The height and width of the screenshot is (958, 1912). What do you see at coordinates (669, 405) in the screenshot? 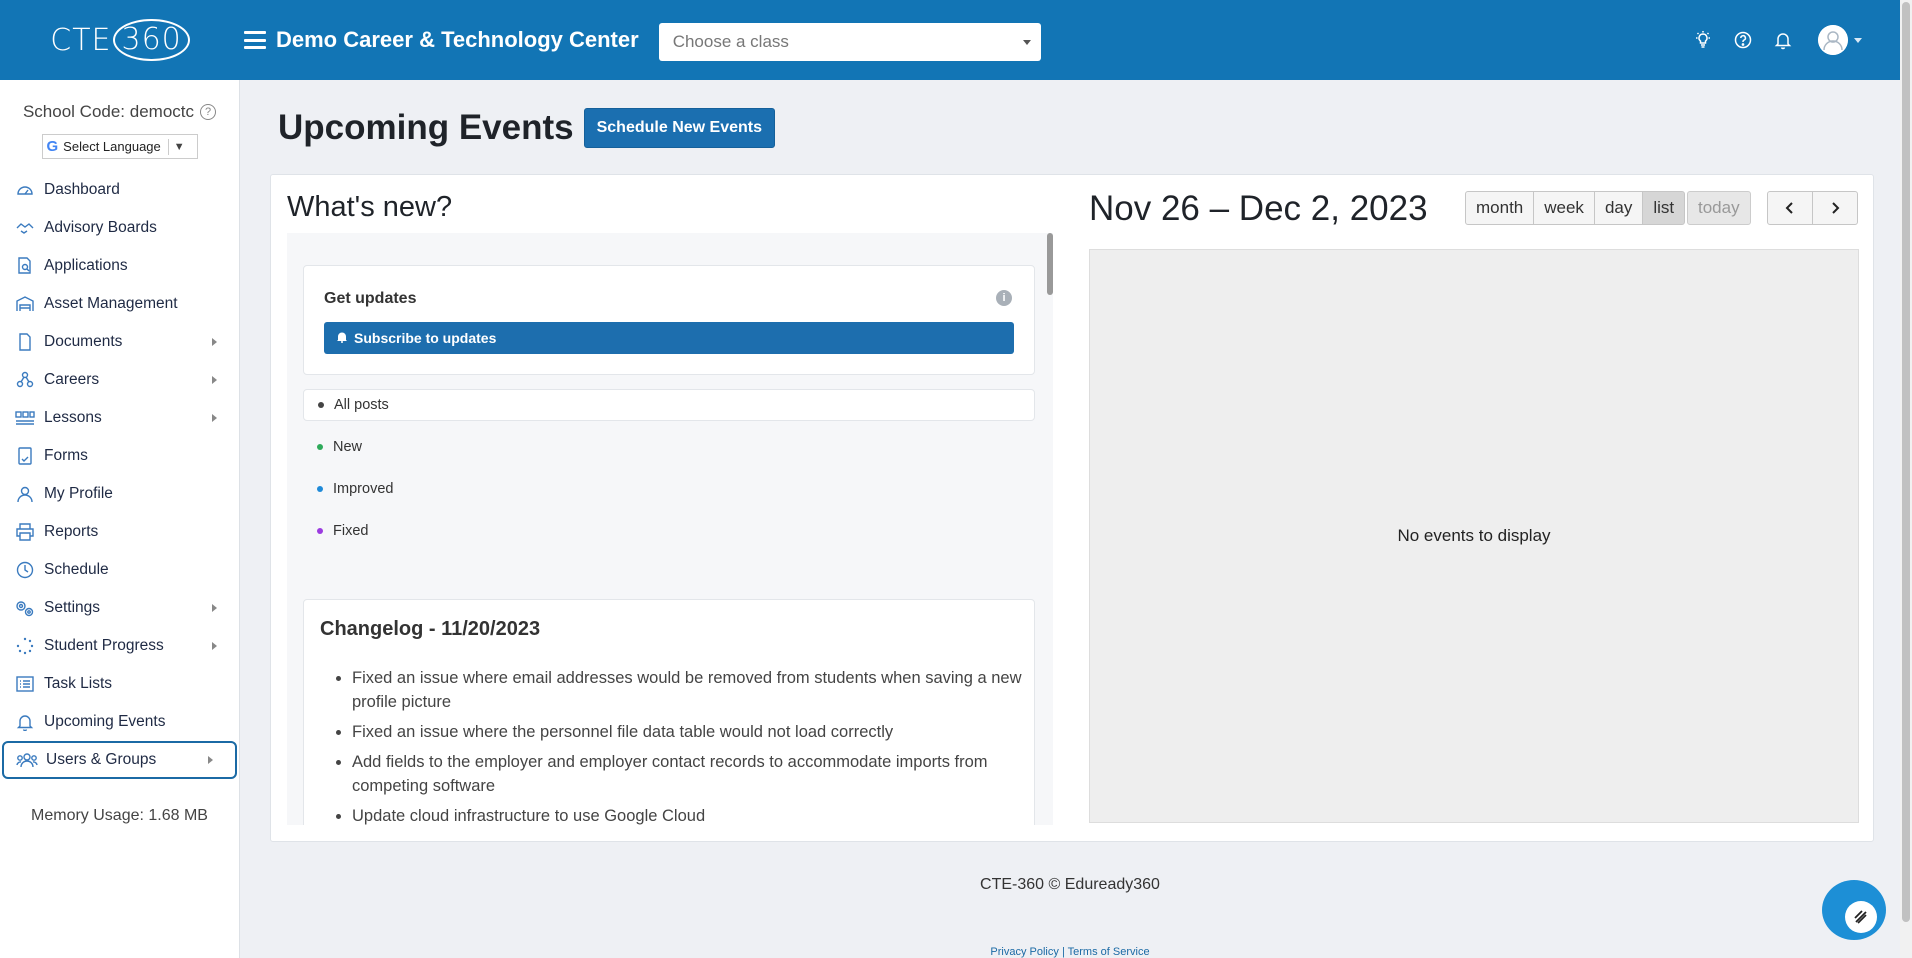
I see `filter-all-posts: All posts` at bounding box center [669, 405].